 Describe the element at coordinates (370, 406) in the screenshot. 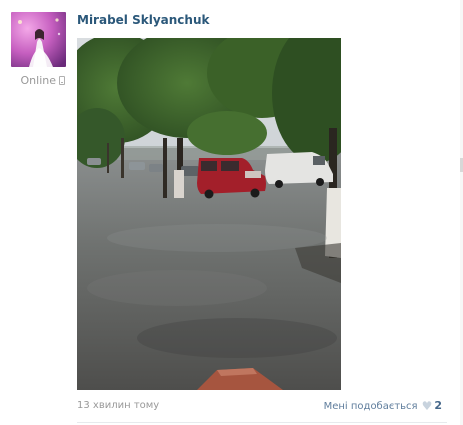

I see `like-label: Мені подобається` at that location.